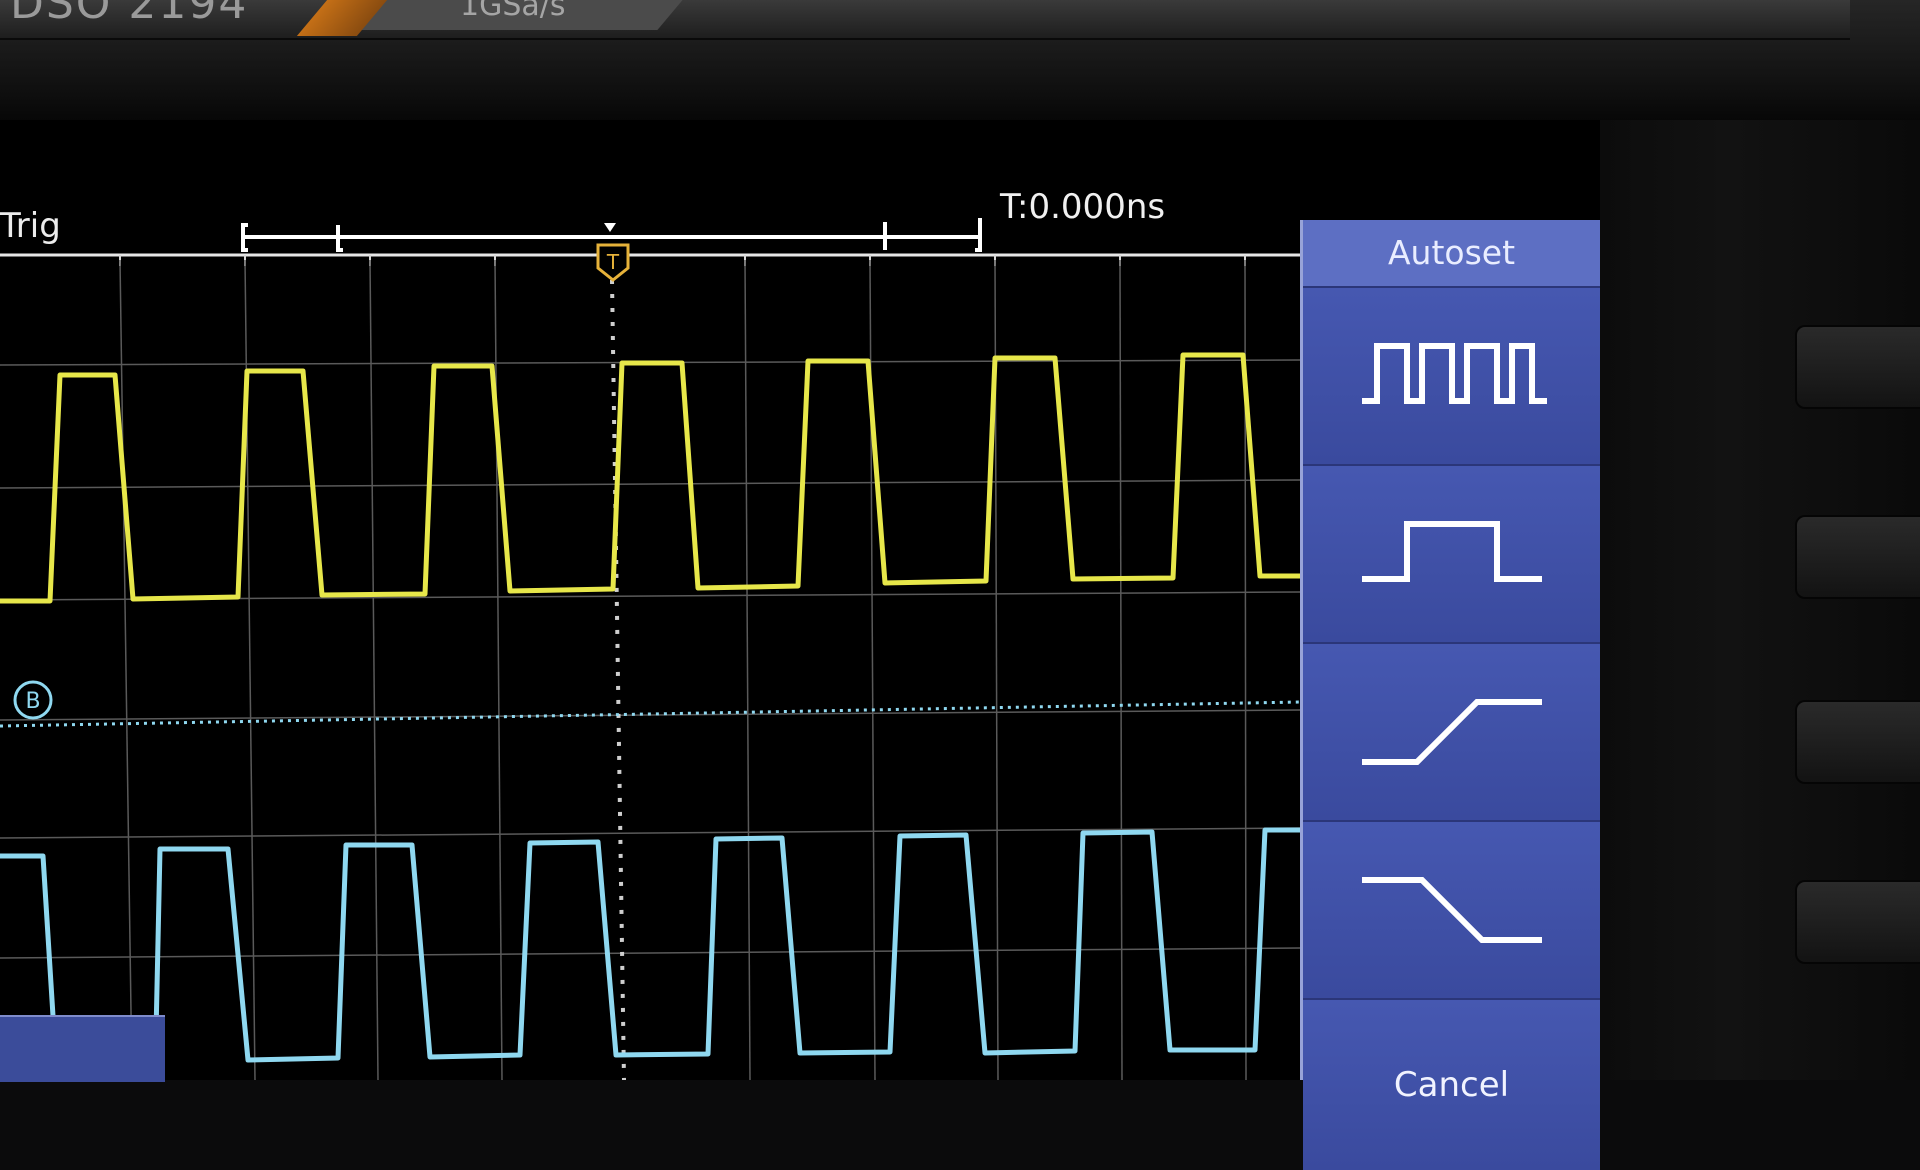 This screenshot has width=1920, height=1170. I want to click on single-period-pulse-icon, so click(1451, 551).